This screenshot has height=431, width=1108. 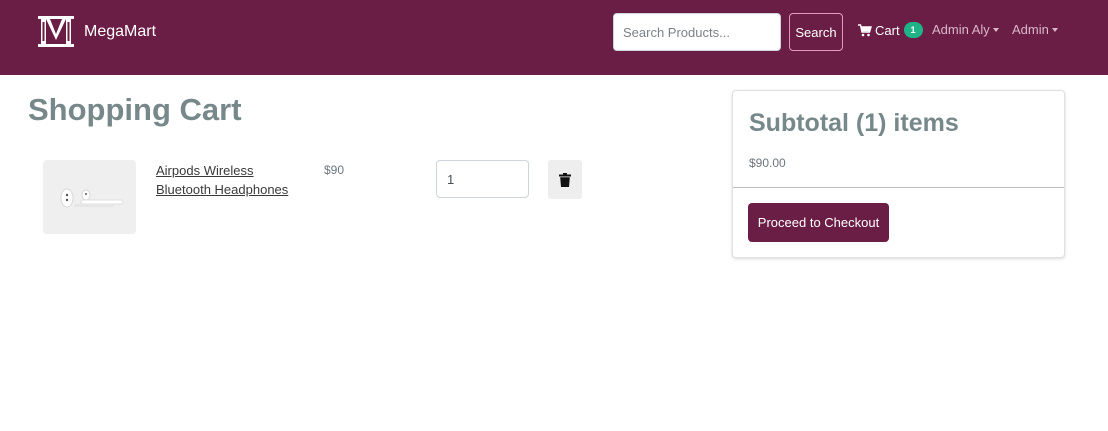 I want to click on admin-menu-dropdown: Admin, so click(x=1035, y=29).